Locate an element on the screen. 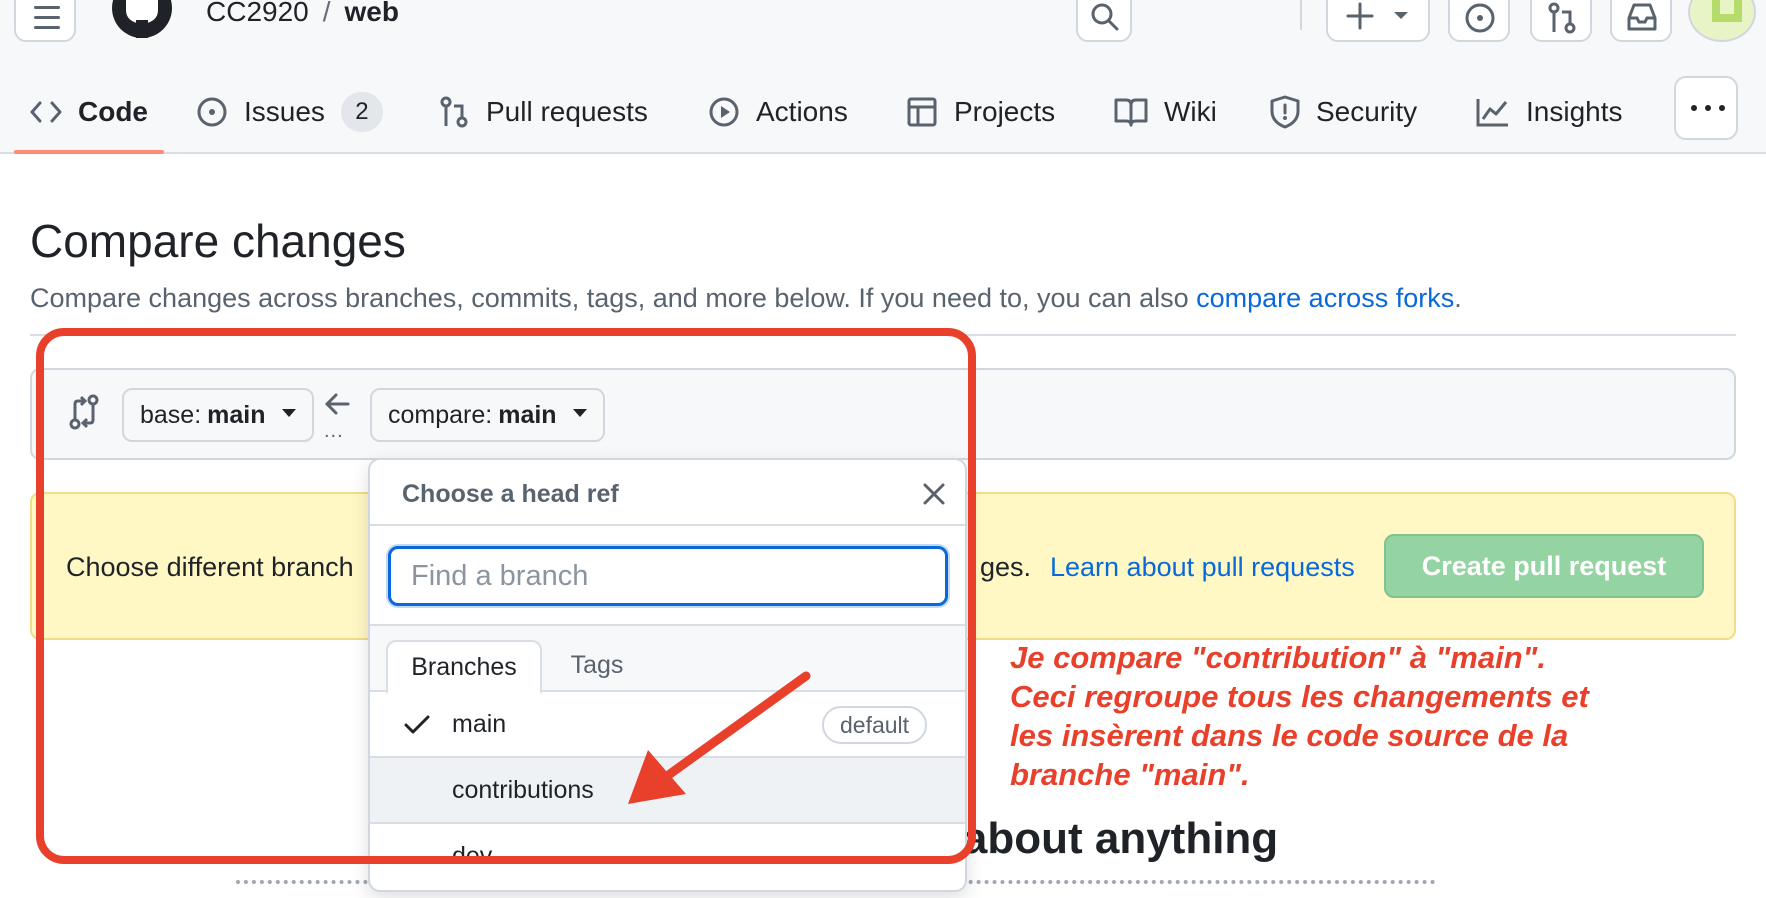 The height and width of the screenshot is (898, 1766). tab-label: Security is located at coordinates (1367, 111).